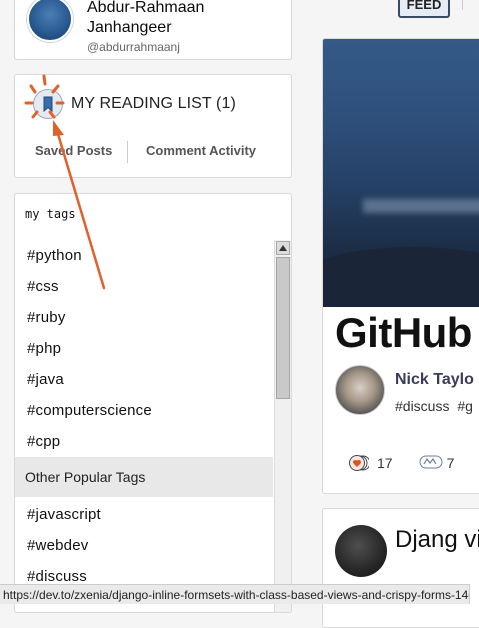 This screenshot has width=479, height=628. Describe the element at coordinates (127, 152) in the screenshot. I see `tab-divider` at that location.